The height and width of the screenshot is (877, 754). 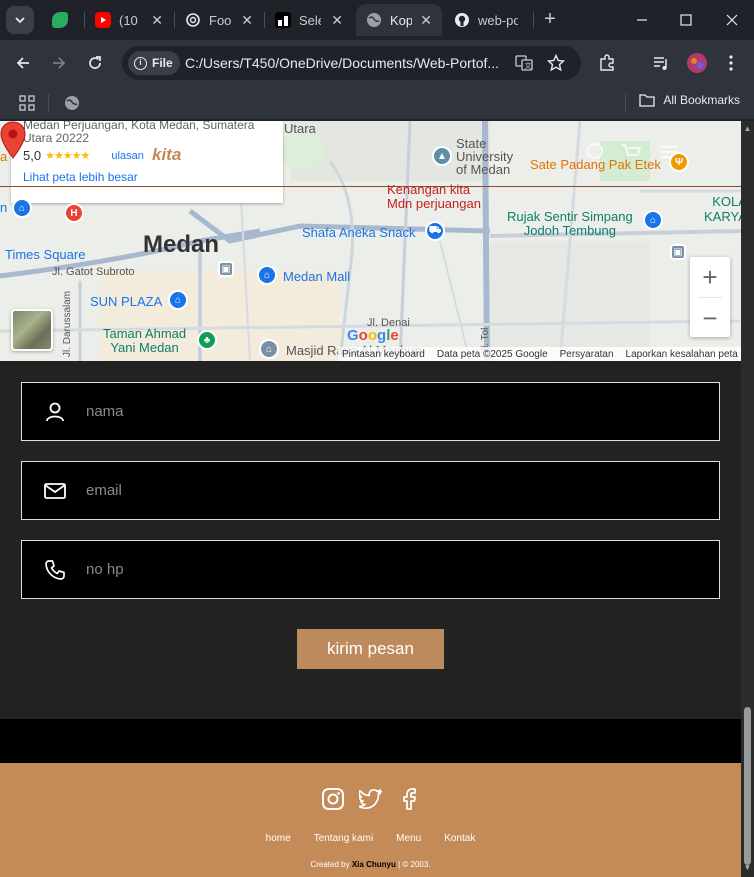 I want to click on scroll-down-arrow-icon: ▼, so click(x=747, y=867).